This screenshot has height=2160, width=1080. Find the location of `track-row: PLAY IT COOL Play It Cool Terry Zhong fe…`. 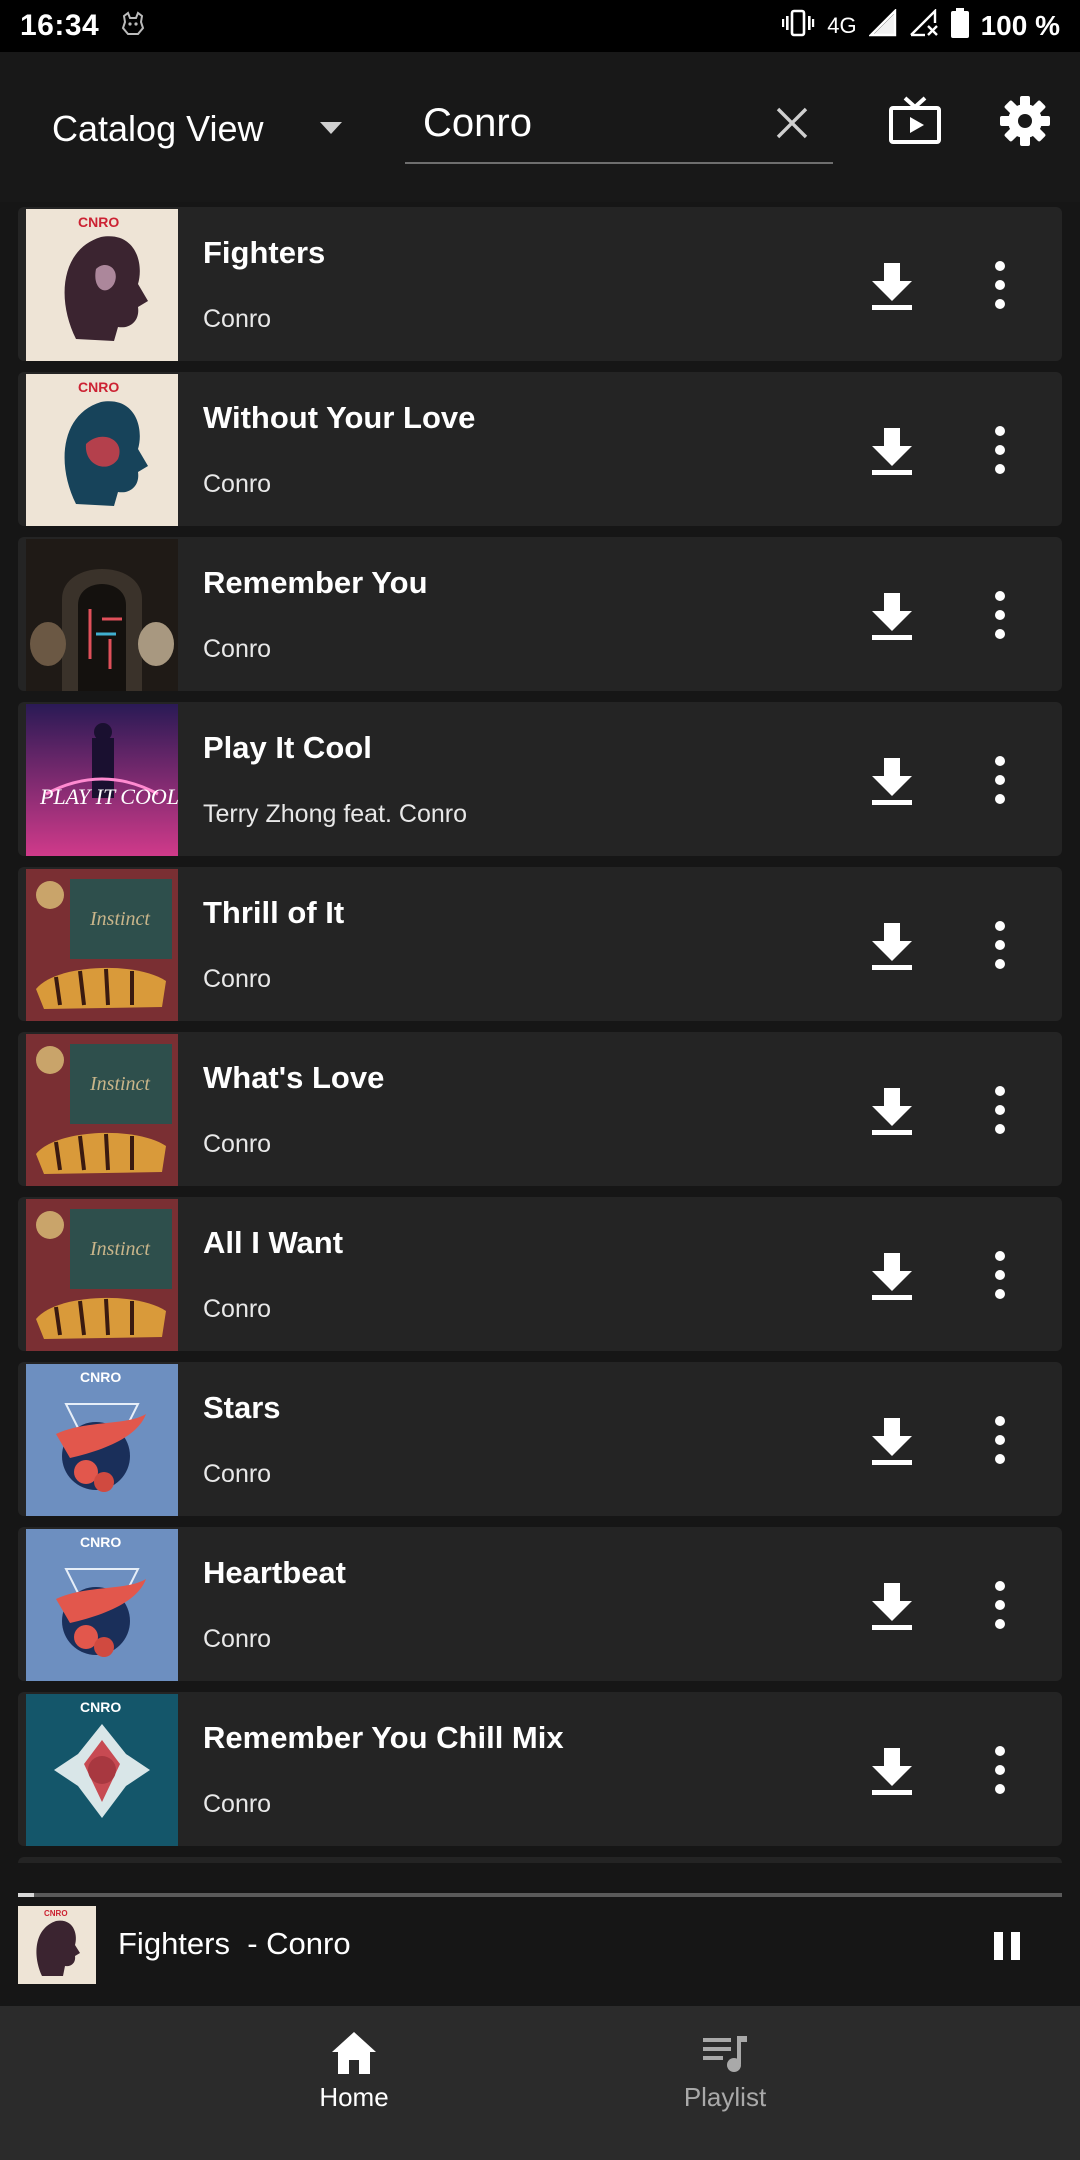

track-row: PLAY IT COOL Play It Cool Terry Zhong fe… is located at coordinates (540, 779).